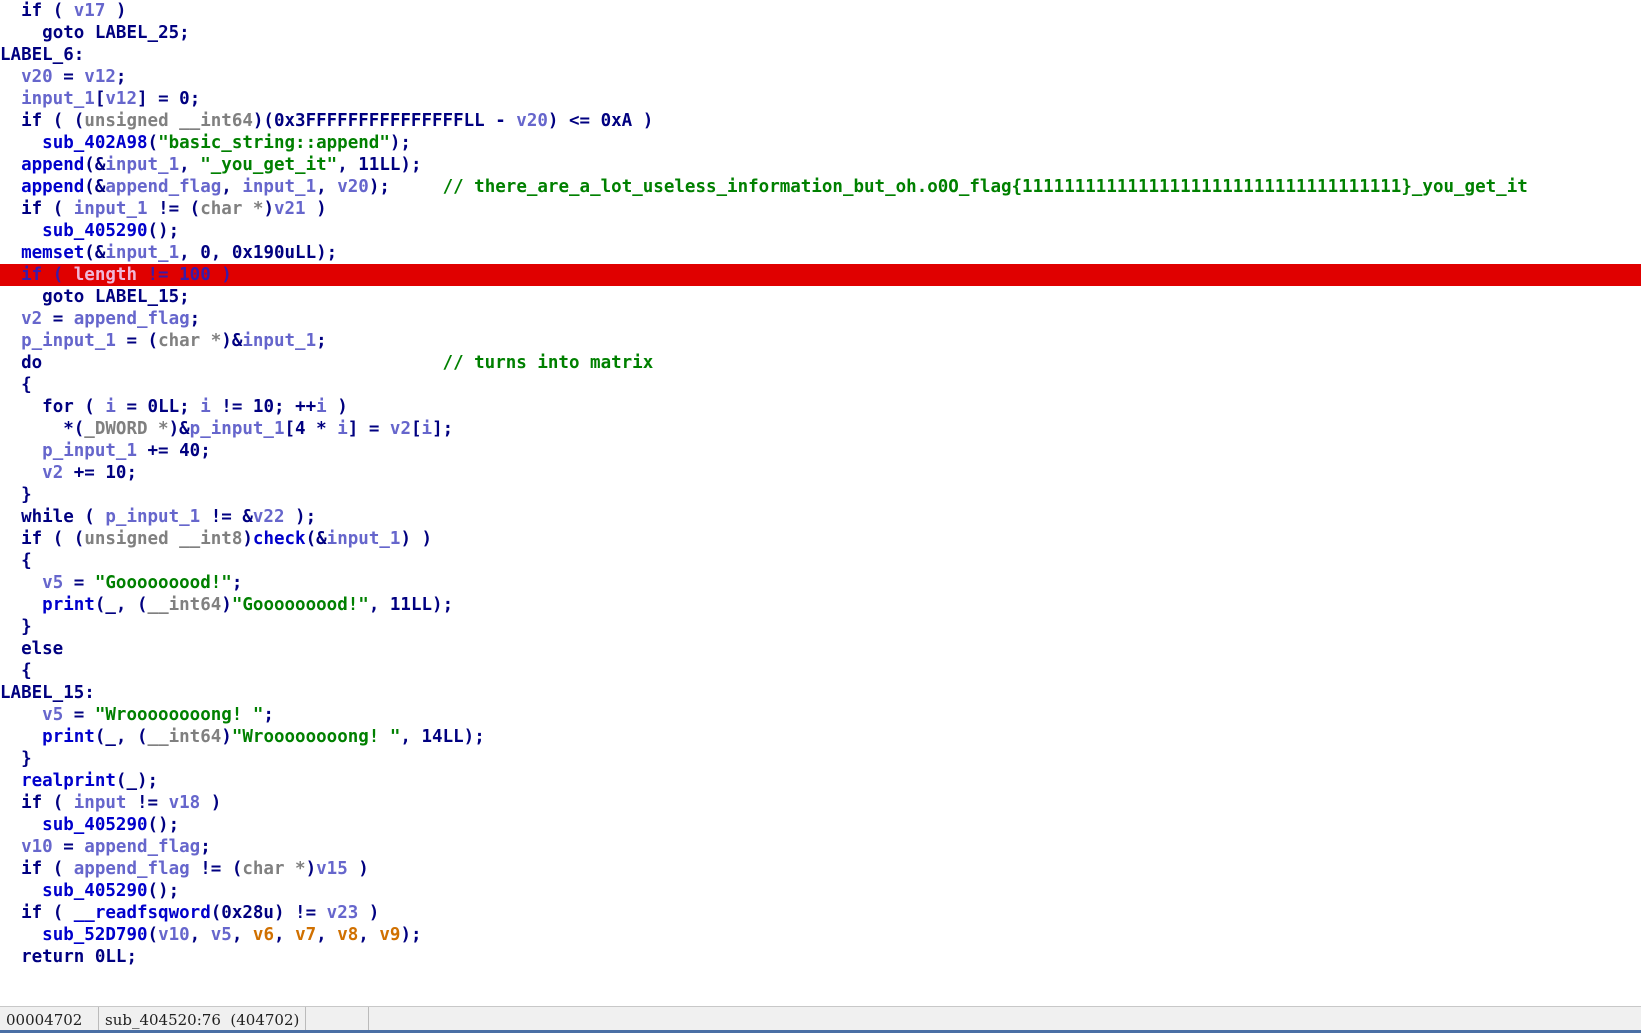  What do you see at coordinates (279, 539) in the screenshot?
I see `code-token-fn: check` at bounding box center [279, 539].